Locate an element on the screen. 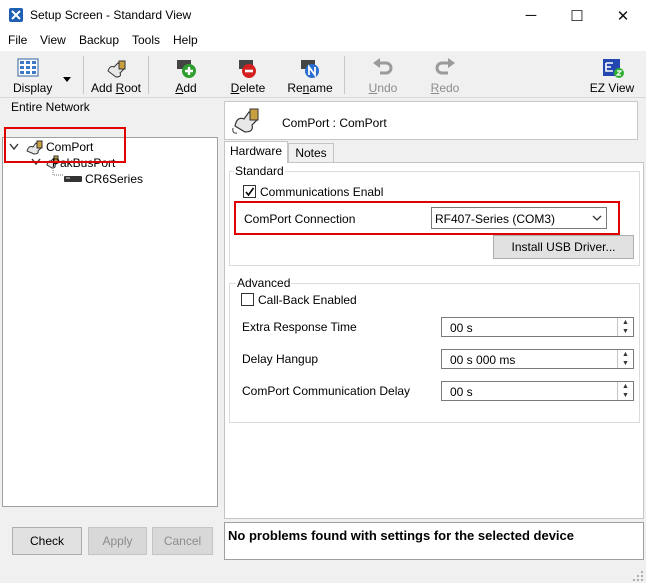  display-grid-icon is located at coordinates (28, 67).